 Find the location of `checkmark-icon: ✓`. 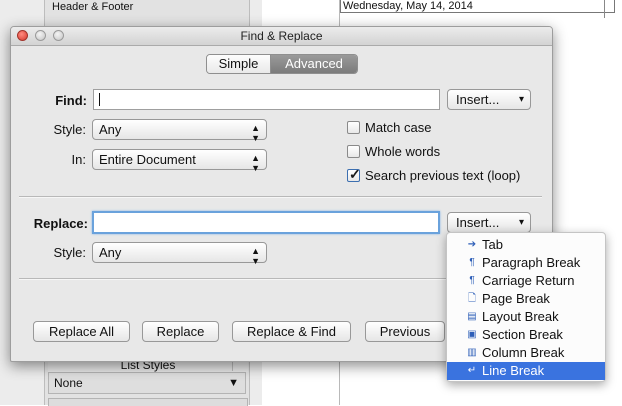

checkmark-icon: ✓ is located at coordinates (355, 174).